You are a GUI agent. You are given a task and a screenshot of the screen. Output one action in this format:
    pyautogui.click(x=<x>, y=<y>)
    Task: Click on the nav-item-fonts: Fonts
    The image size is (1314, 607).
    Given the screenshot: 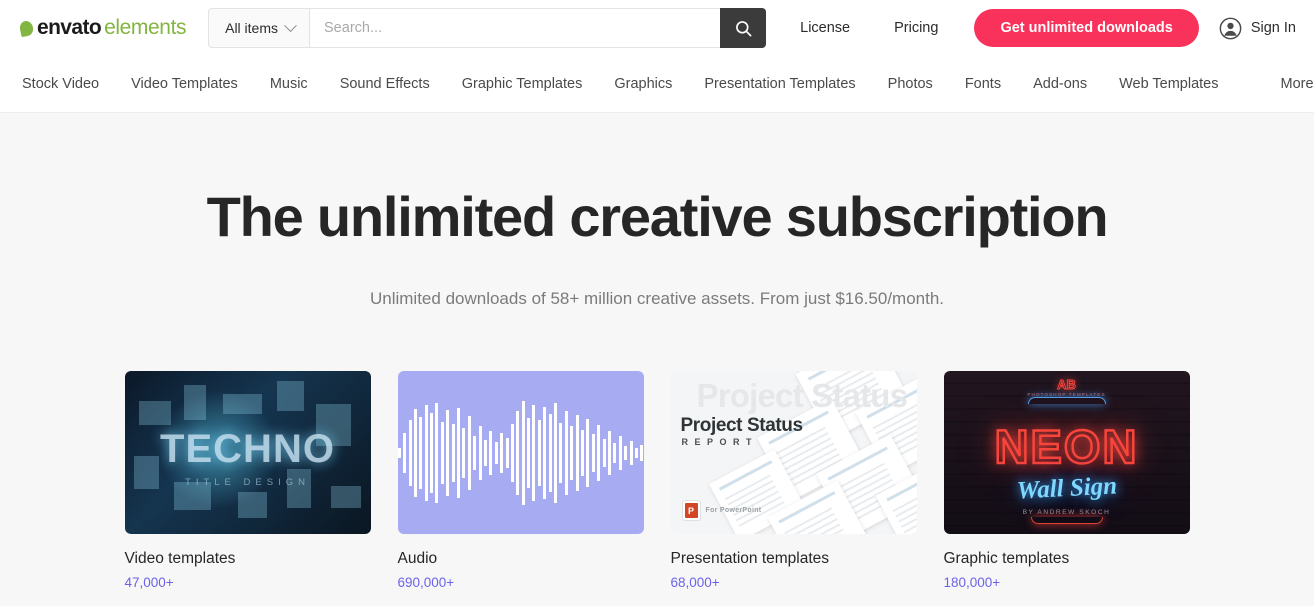 What is the action you would take?
    pyautogui.click(x=983, y=84)
    